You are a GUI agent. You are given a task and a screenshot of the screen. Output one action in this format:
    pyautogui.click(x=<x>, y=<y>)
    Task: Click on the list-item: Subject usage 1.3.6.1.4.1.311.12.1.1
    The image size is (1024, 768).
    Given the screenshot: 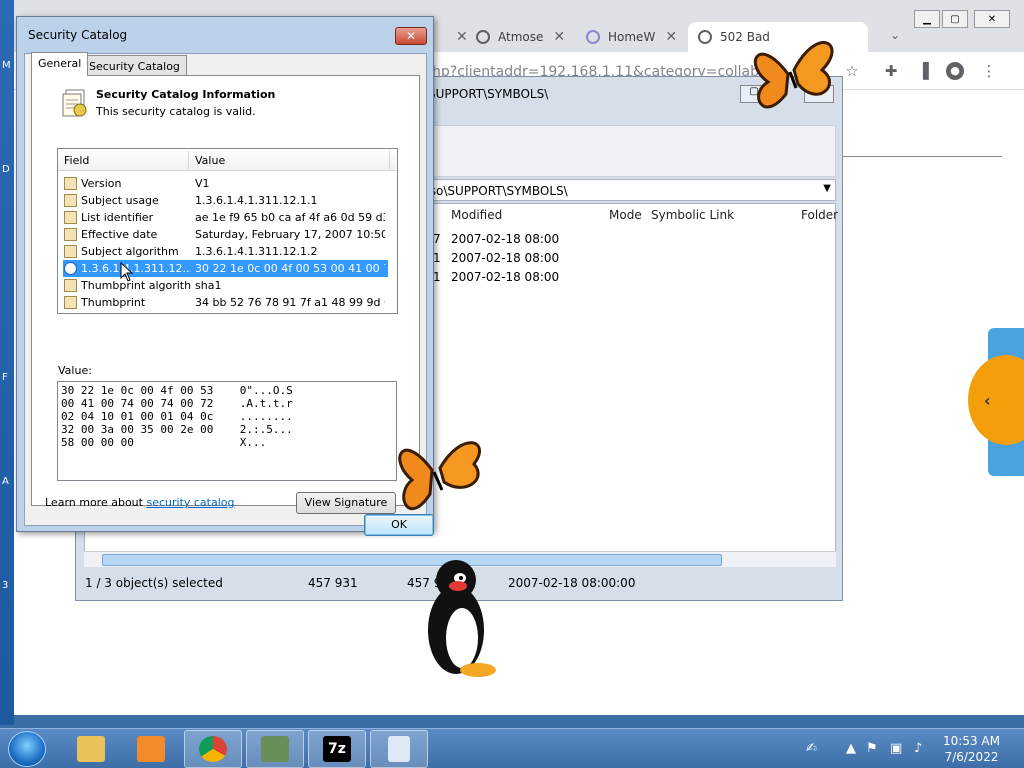 What is the action you would take?
    pyautogui.click(x=225, y=200)
    